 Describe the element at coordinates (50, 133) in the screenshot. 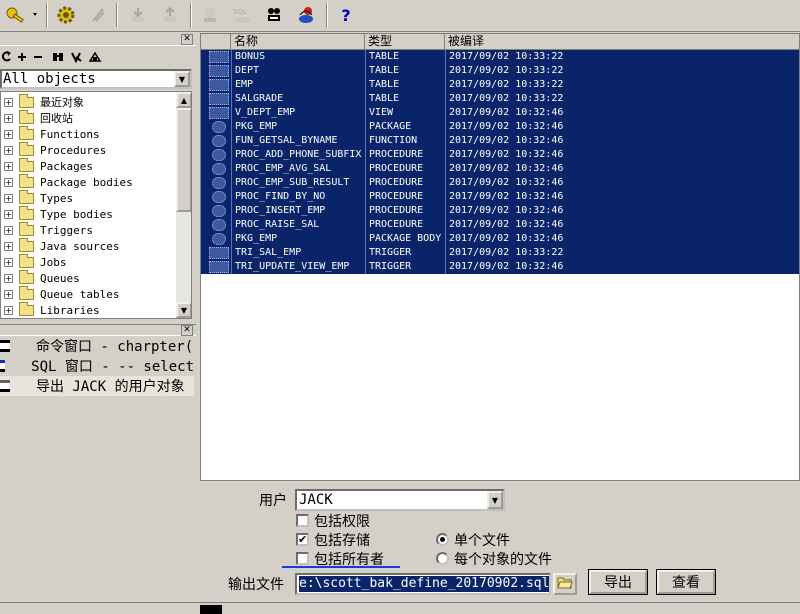

I see `tree-item-functions: + Functions` at that location.